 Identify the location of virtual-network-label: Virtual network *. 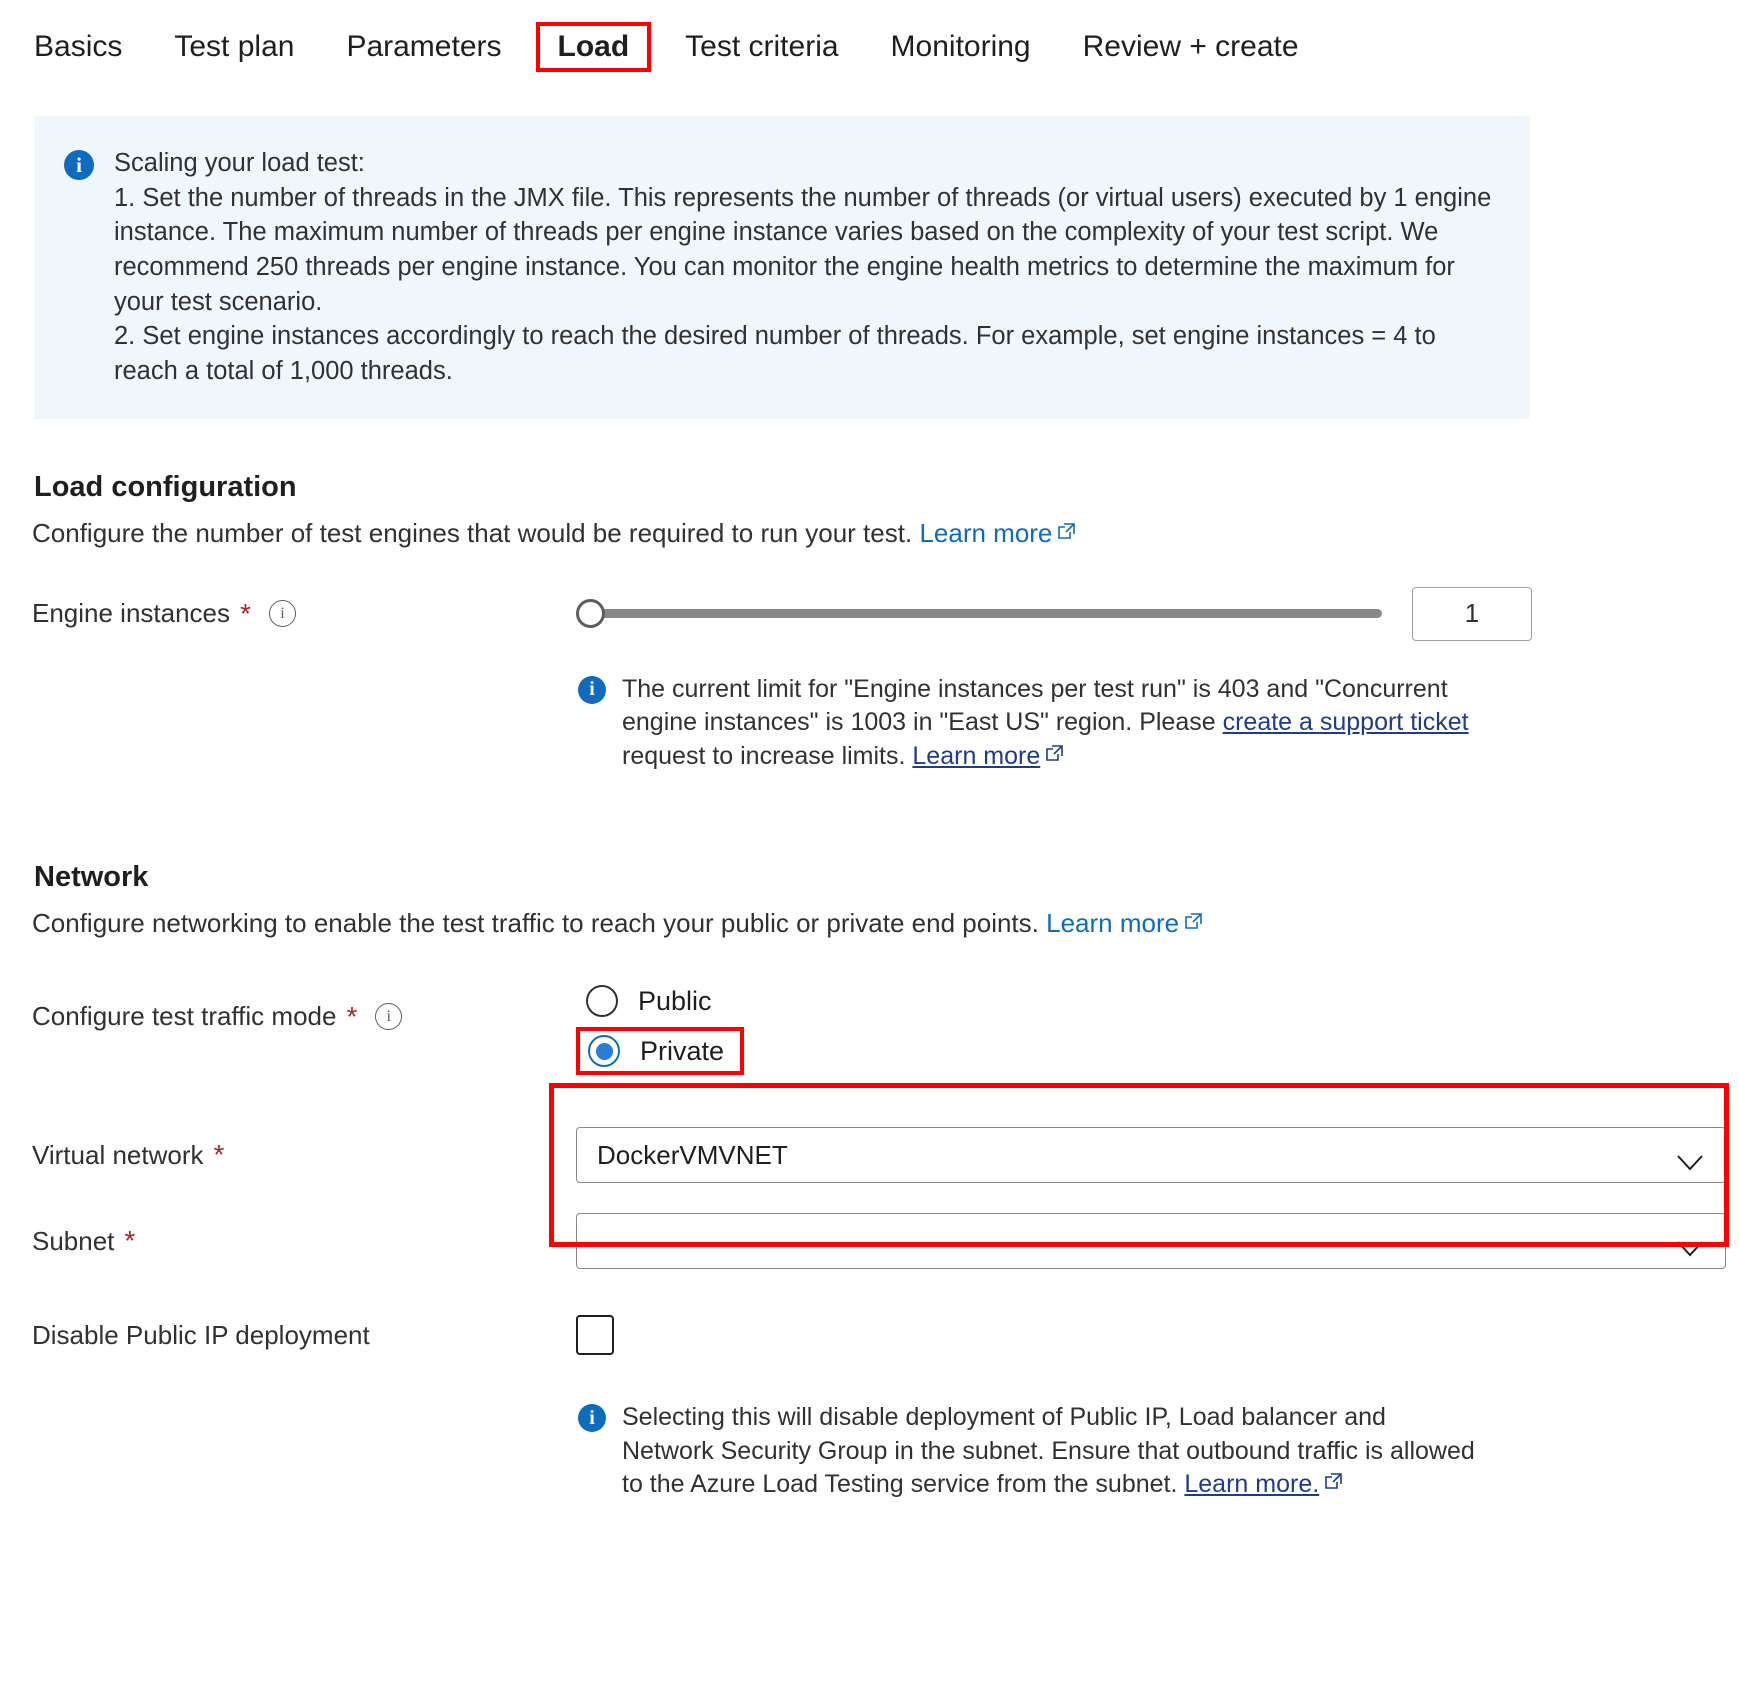
(304, 1155).